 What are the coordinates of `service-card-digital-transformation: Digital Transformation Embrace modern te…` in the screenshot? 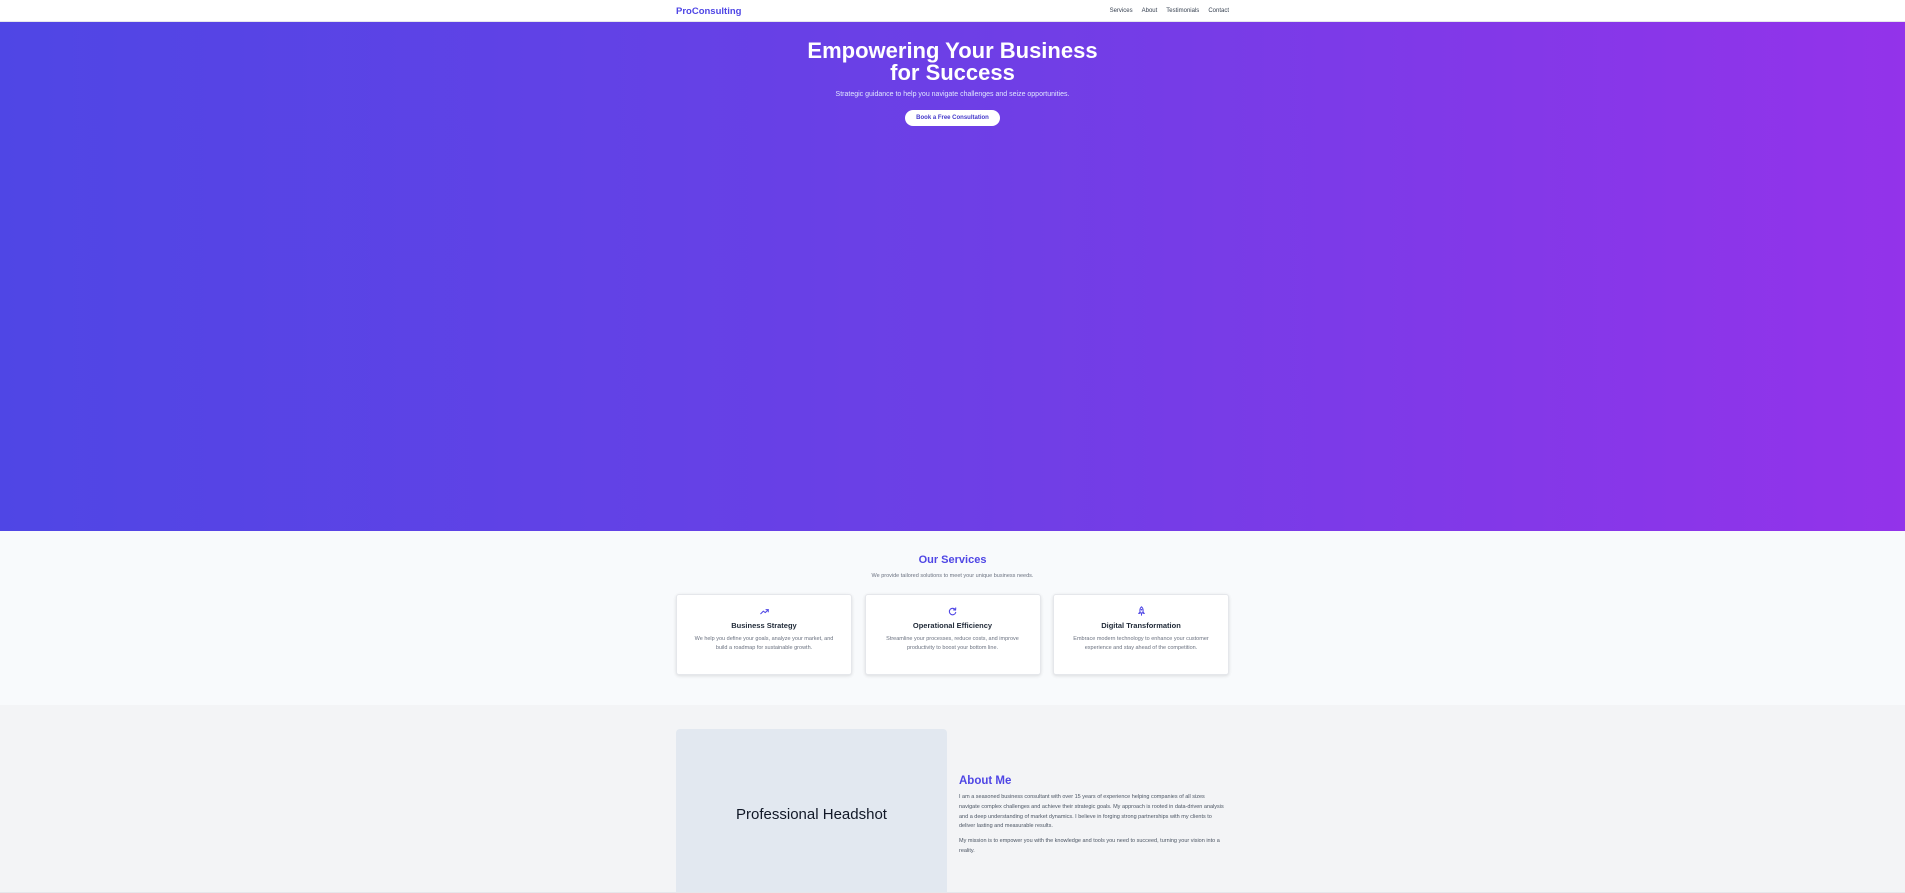 It's located at (1141, 634).